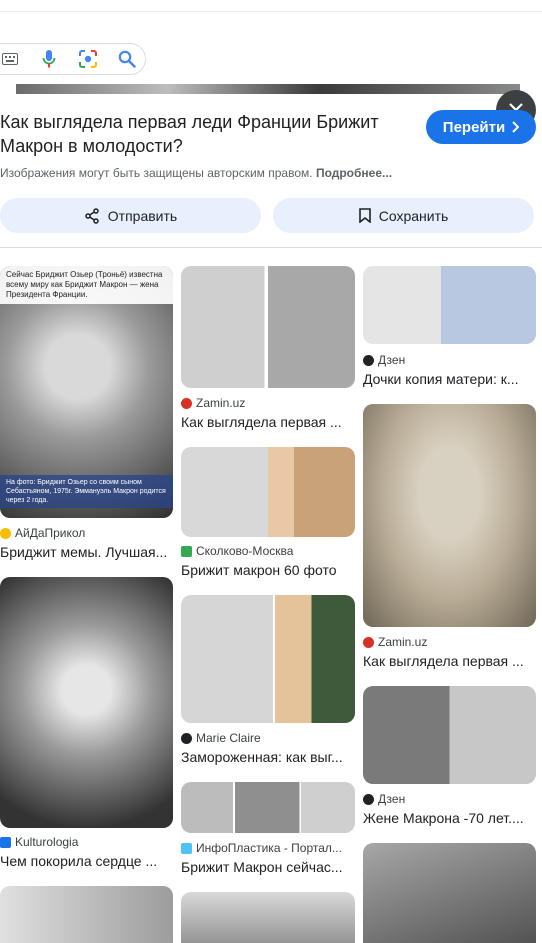  Describe the element at coordinates (127, 59) in the screenshot. I see `search-icon` at that location.